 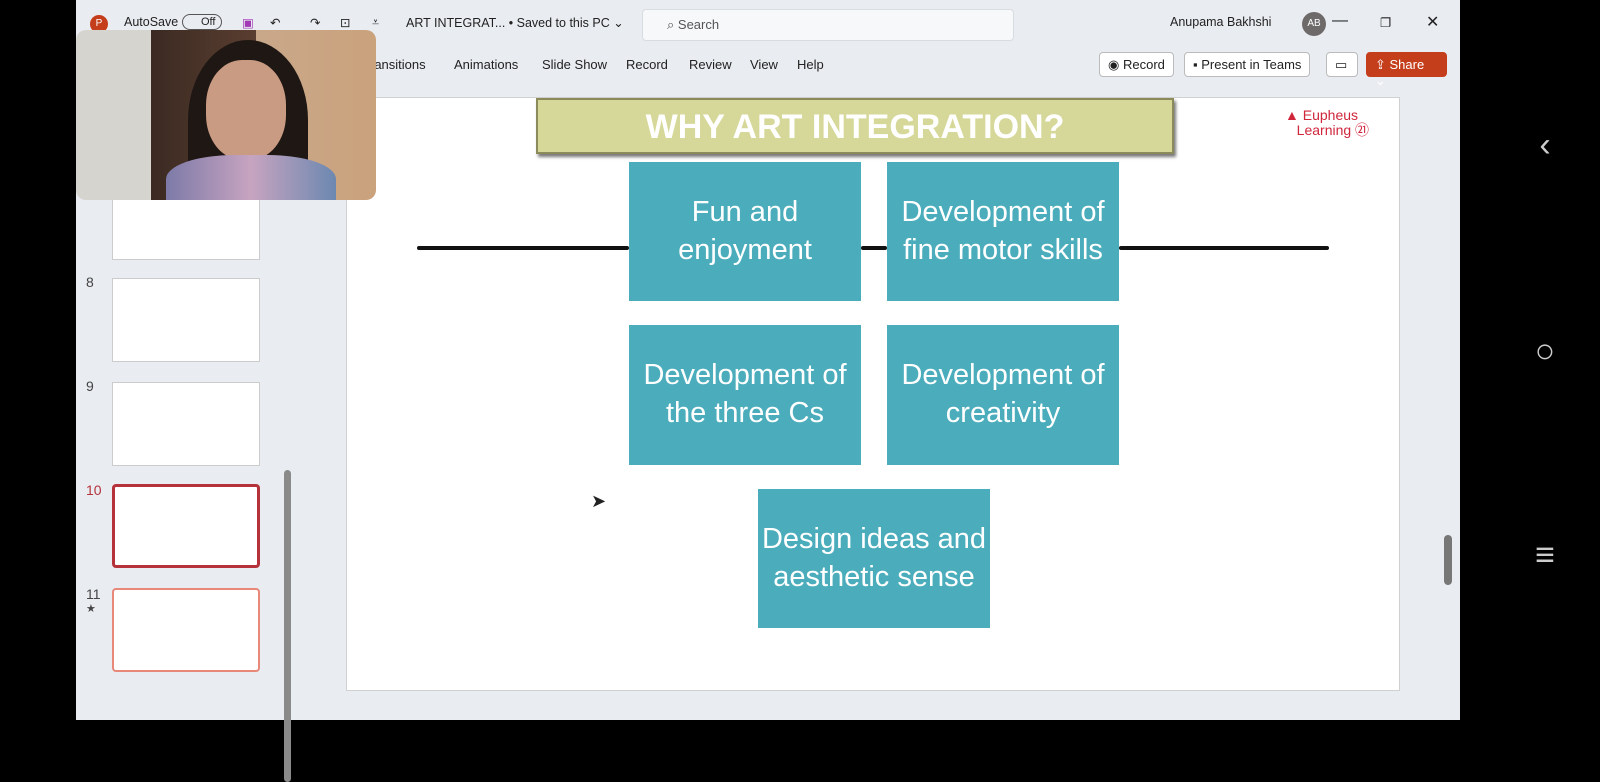 I want to click on slide-title: WHY ART INTEGRATION?, so click(x=855, y=126).